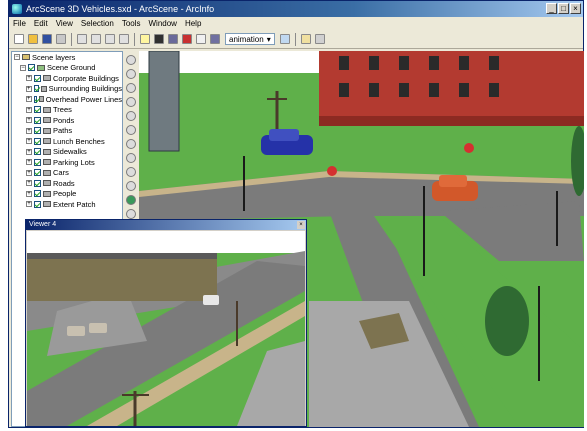  Describe the element at coordinates (97, 23) in the screenshot. I see `menu-selection: Selection` at that location.